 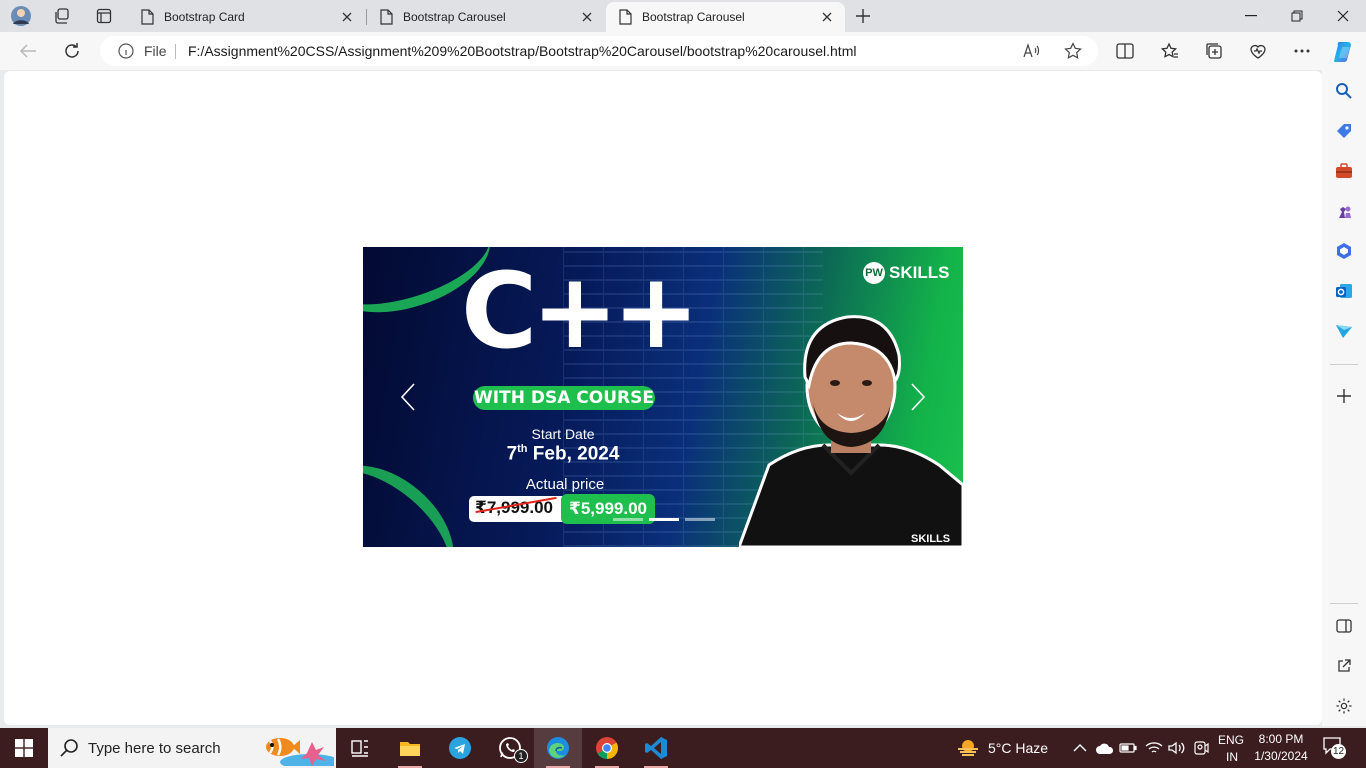 I want to click on settings-more-icon, so click(x=1302, y=51).